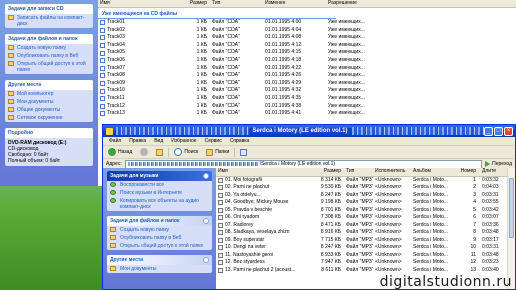 The image size is (516, 290). I want to click on share-folder-link: Открыть общий доступ к этой папке, so click(159, 246).